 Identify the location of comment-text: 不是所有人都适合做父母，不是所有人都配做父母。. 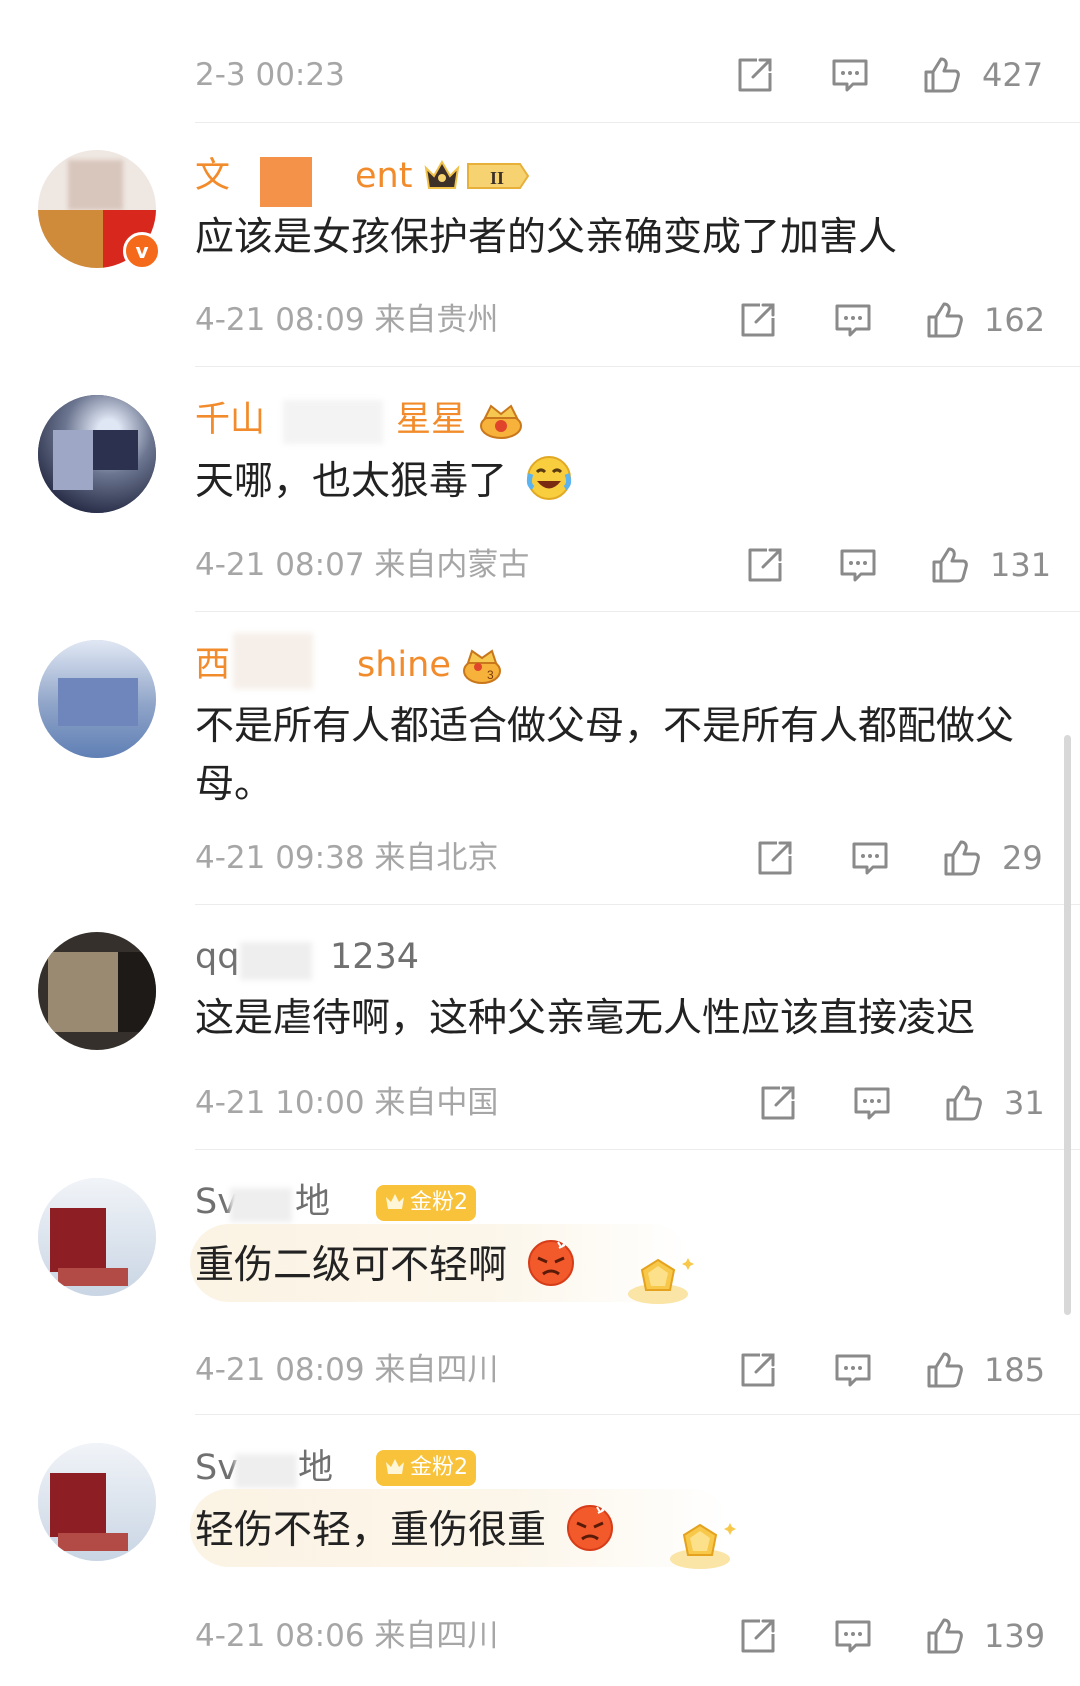
(621, 756).